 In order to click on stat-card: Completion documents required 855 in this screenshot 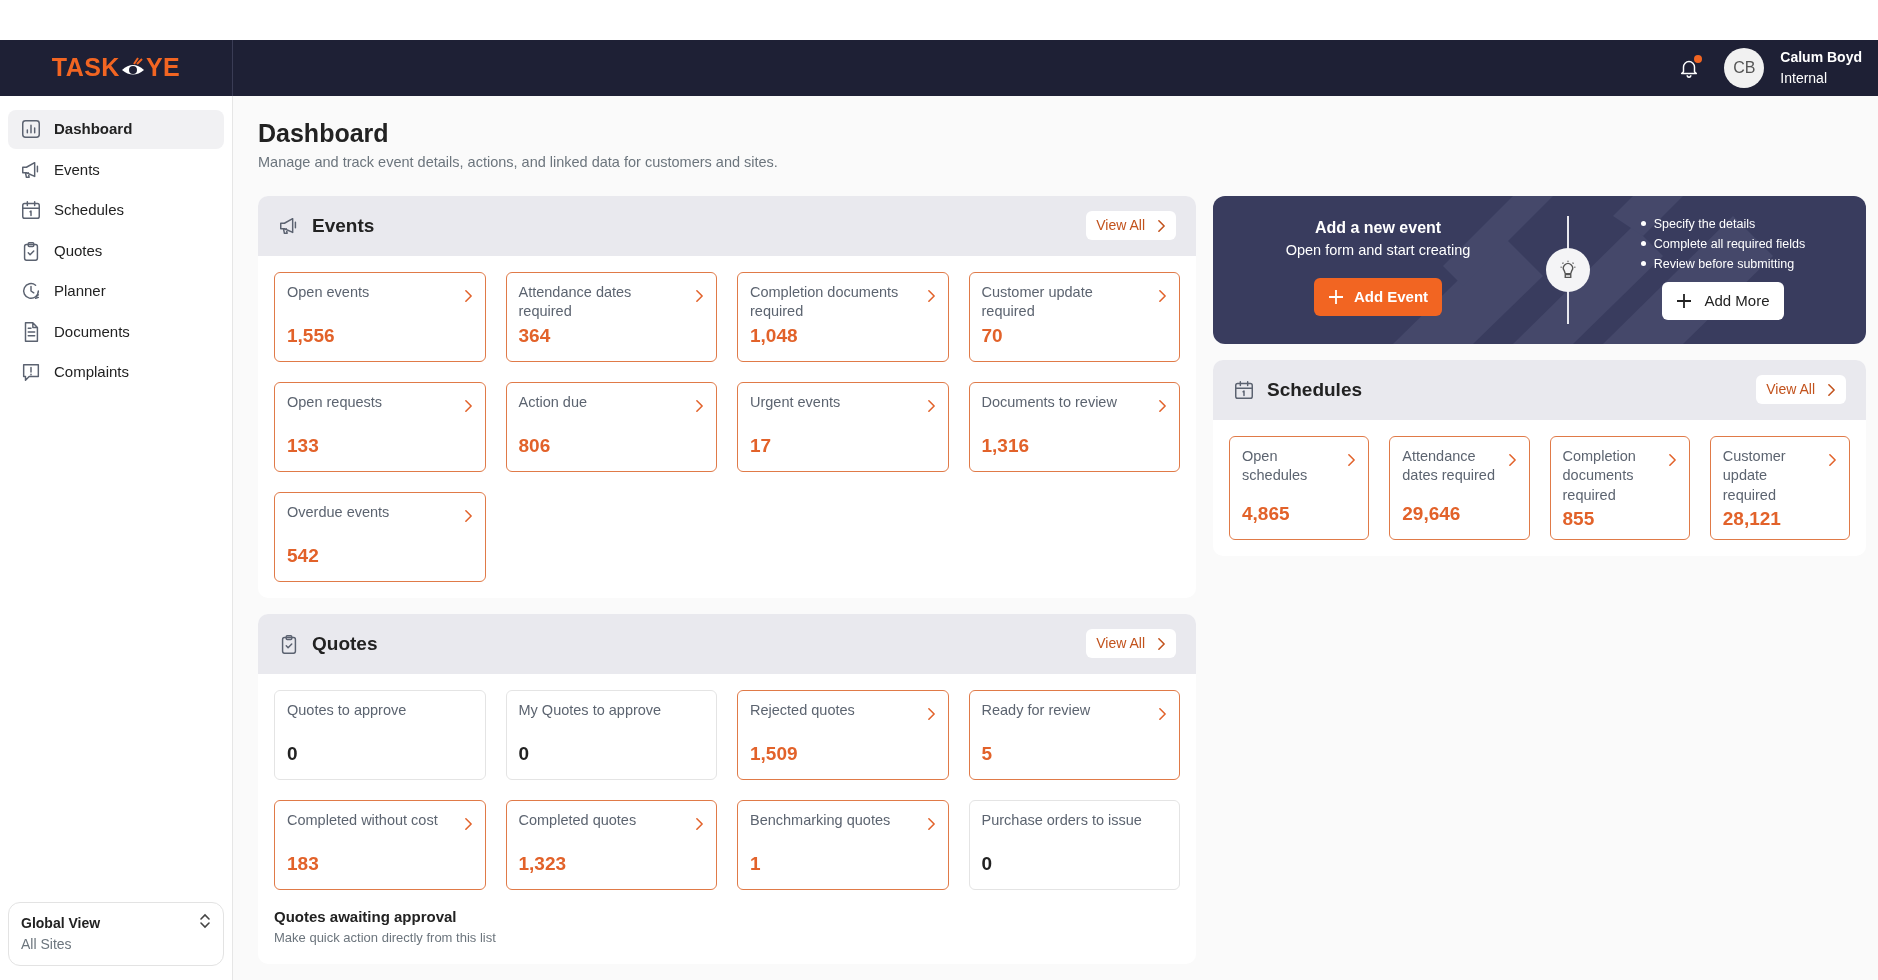, I will do `click(1619, 487)`.